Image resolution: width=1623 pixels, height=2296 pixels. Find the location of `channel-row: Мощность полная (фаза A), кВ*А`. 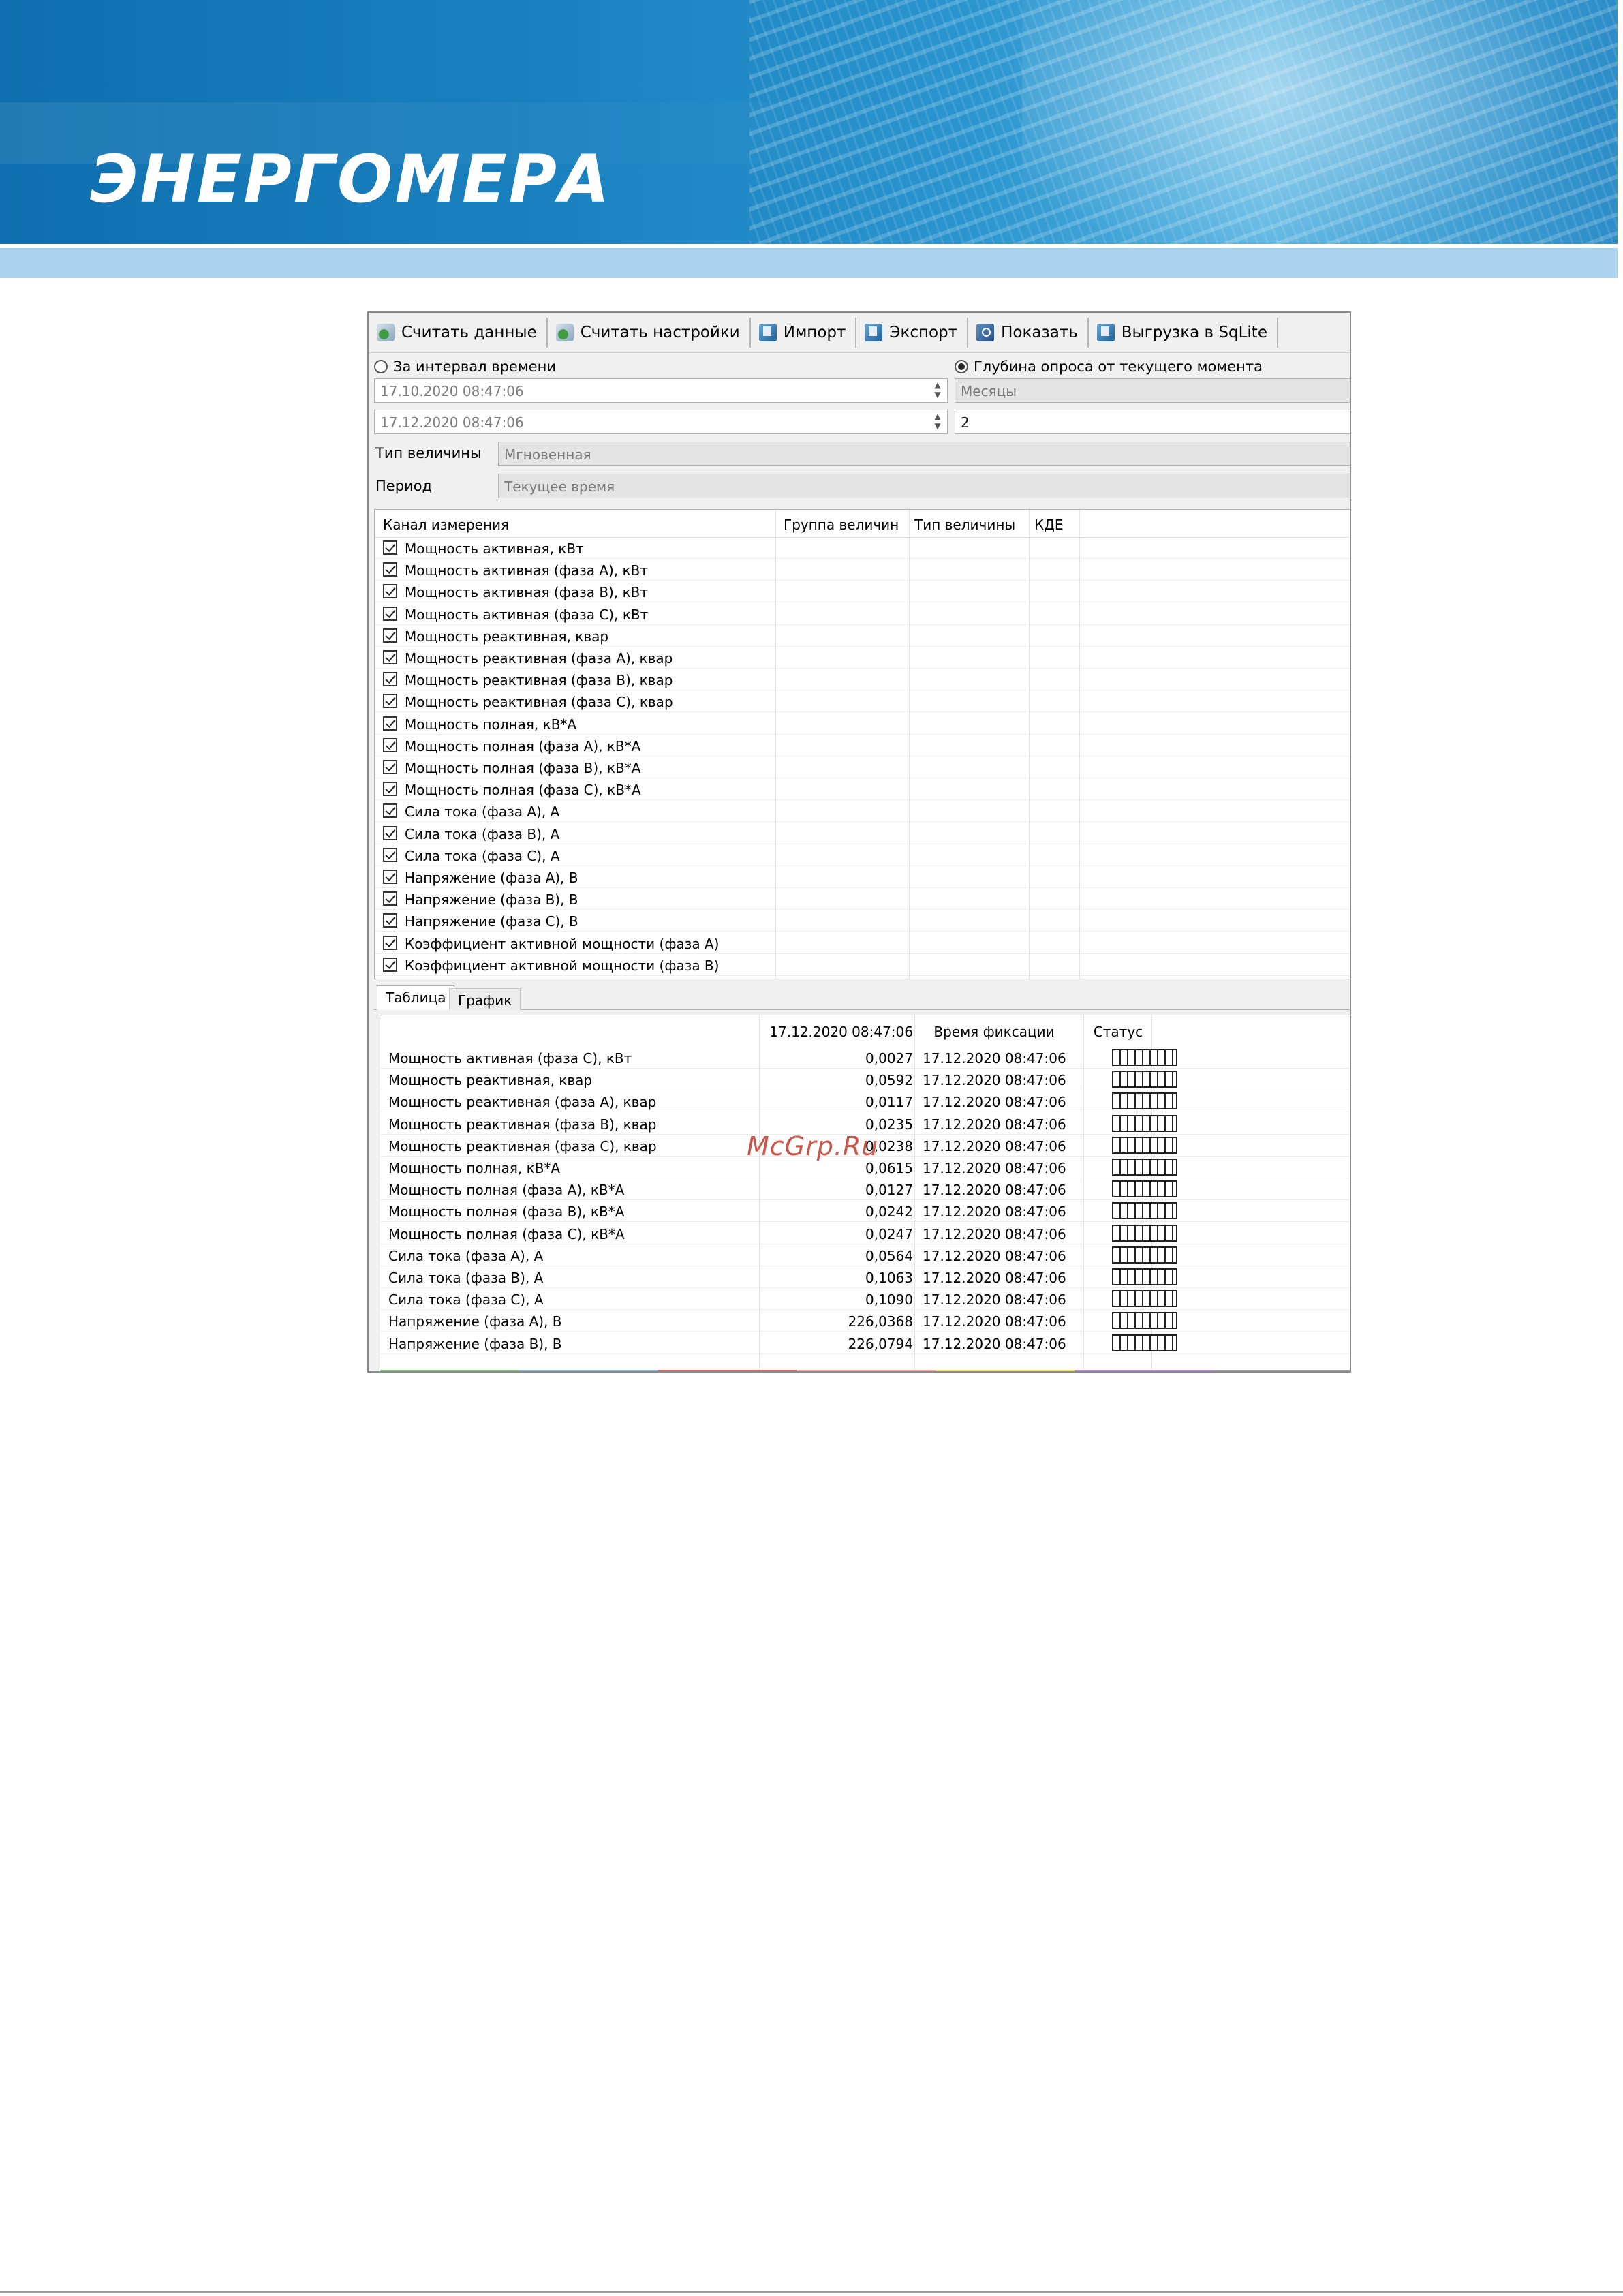

channel-row: Мощность полная (фаза A), кВ*А is located at coordinates (862, 745).